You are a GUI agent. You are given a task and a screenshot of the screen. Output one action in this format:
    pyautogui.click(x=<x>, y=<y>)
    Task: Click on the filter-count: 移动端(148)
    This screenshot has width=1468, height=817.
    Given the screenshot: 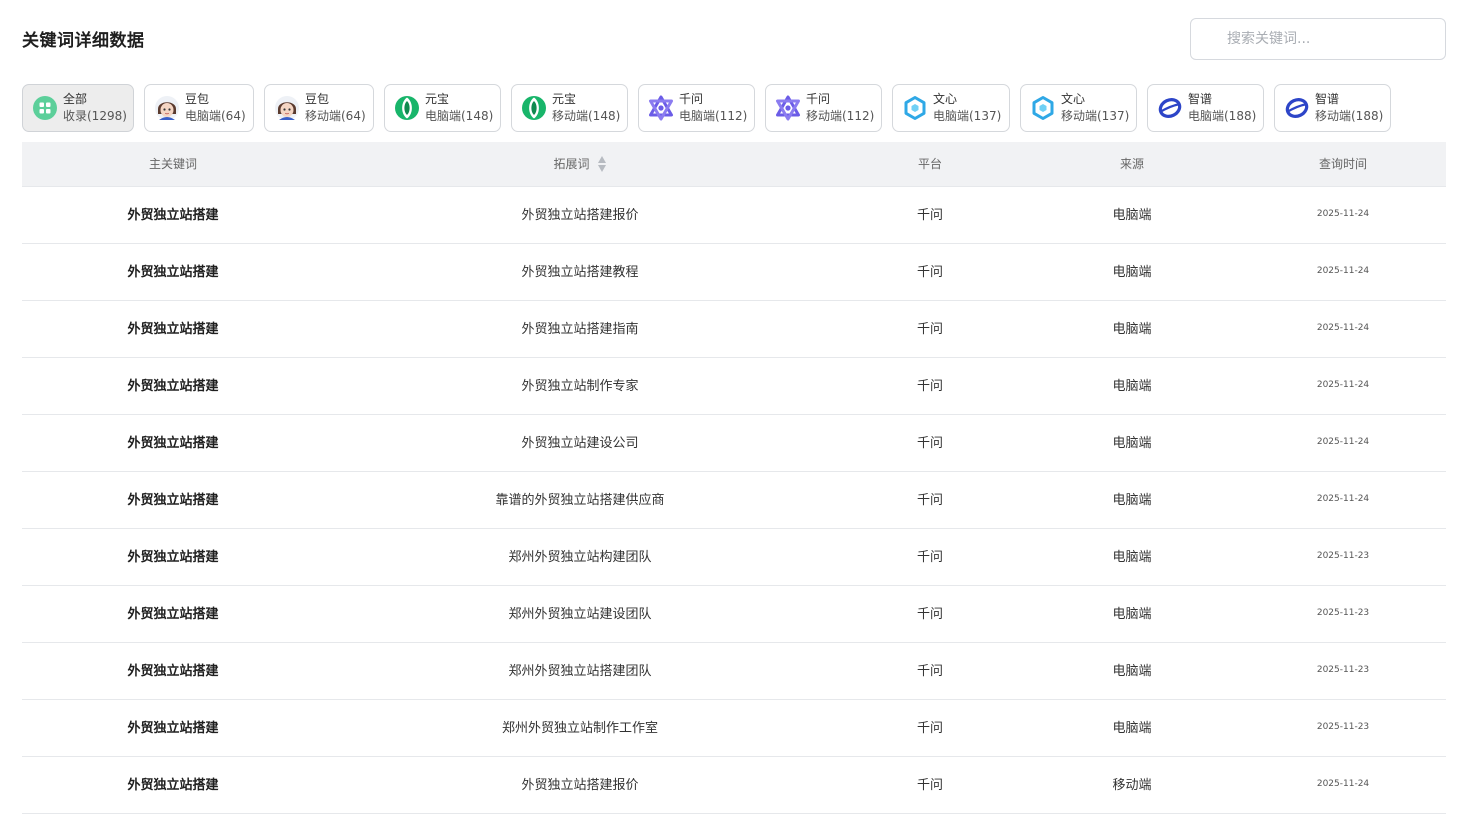 What is the action you would take?
    pyautogui.click(x=586, y=116)
    